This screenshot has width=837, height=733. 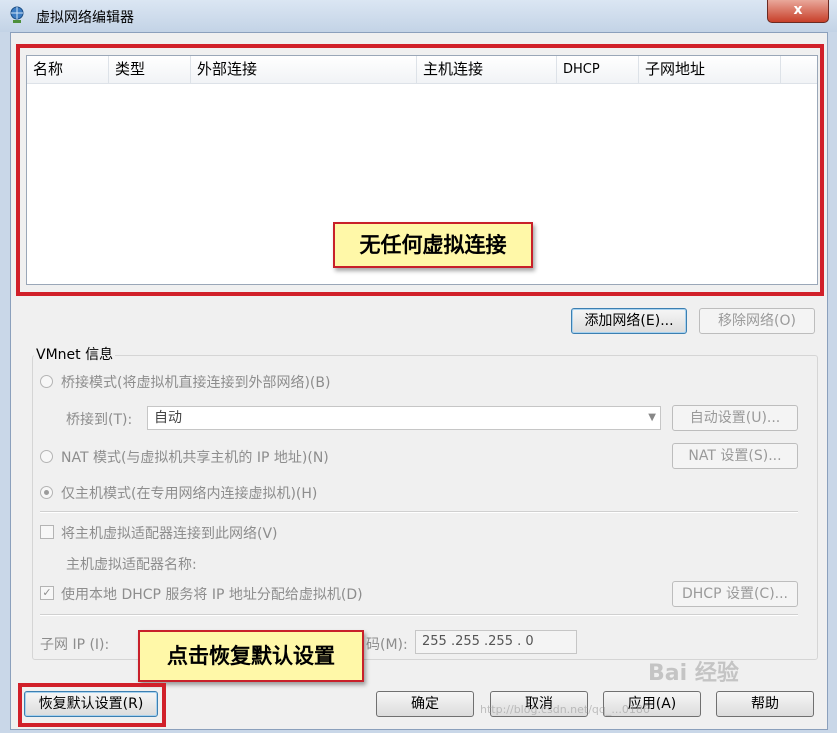 What do you see at coordinates (46, 381) in the screenshot?
I see `bridged-mode-radio` at bounding box center [46, 381].